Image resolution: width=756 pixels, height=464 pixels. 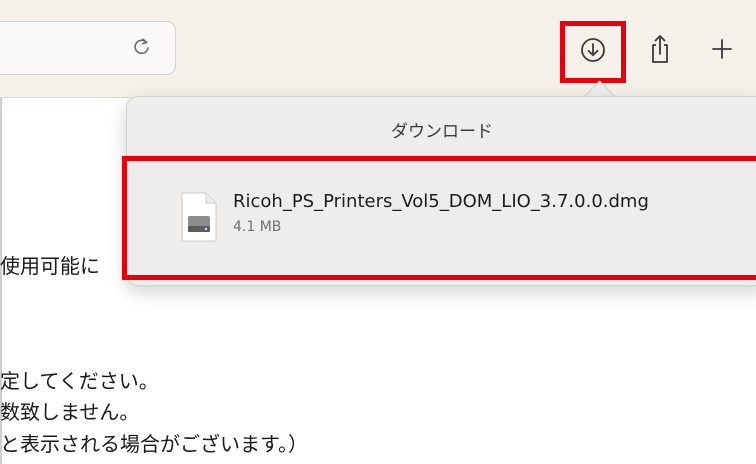 What do you see at coordinates (88, 48) in the screenshot?
I see `address-bar` at bounding box center [88, 48].